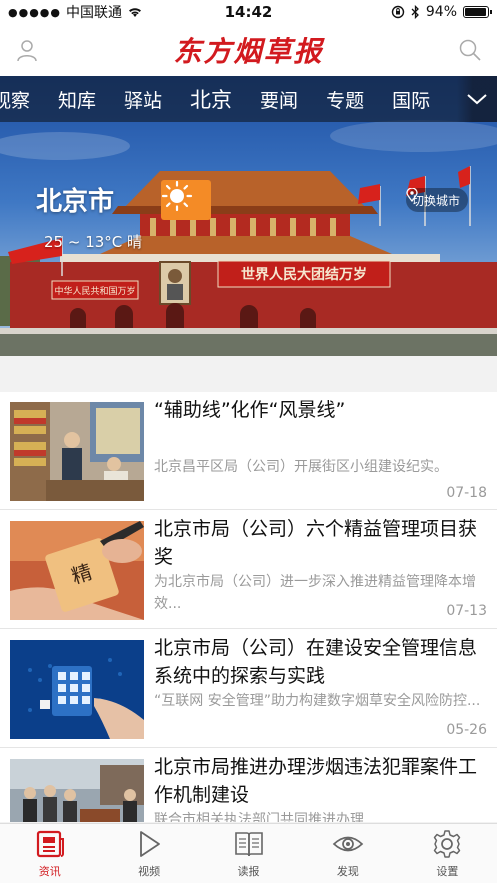 The width and height of the screenshot is (497, 883). I want to click on news-date: 05-26, so click(466, 730).